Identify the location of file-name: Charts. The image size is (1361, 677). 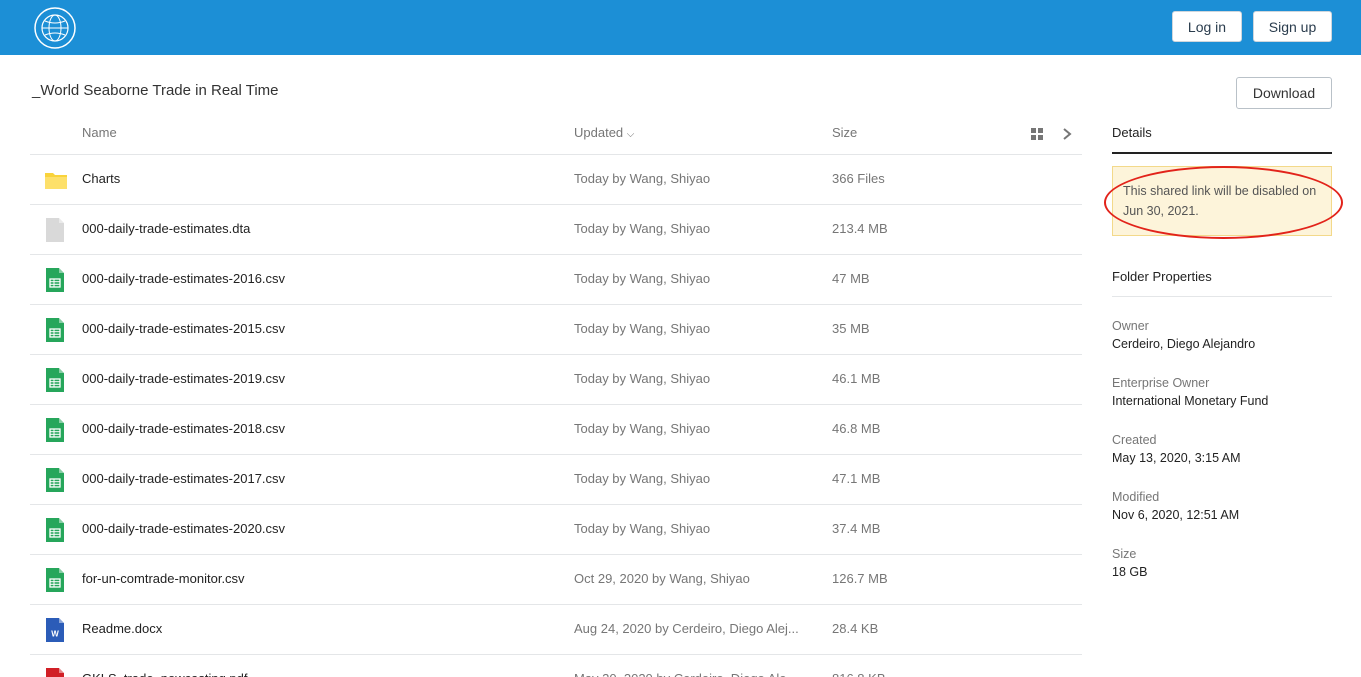
(101, 178).